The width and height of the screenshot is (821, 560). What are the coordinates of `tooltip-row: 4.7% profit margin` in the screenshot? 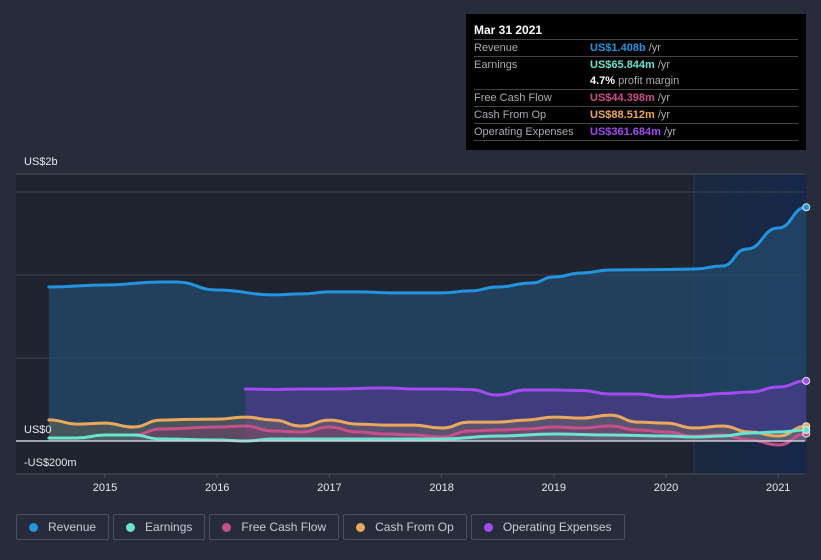 It's located at (636, 81).